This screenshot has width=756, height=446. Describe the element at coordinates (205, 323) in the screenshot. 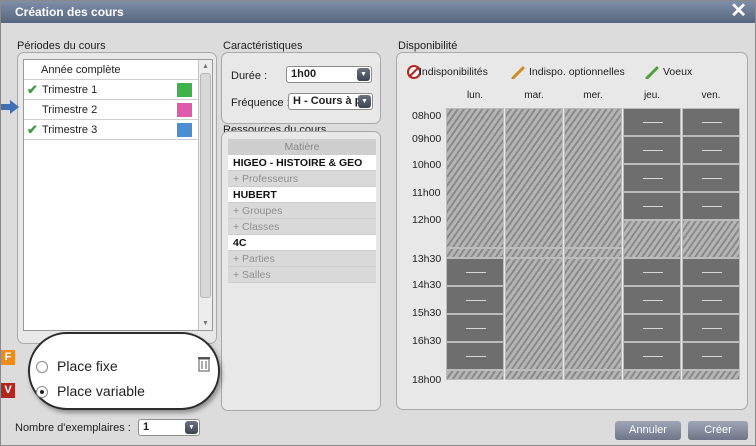

I see `scroll-down-icon: ▼` at that location.